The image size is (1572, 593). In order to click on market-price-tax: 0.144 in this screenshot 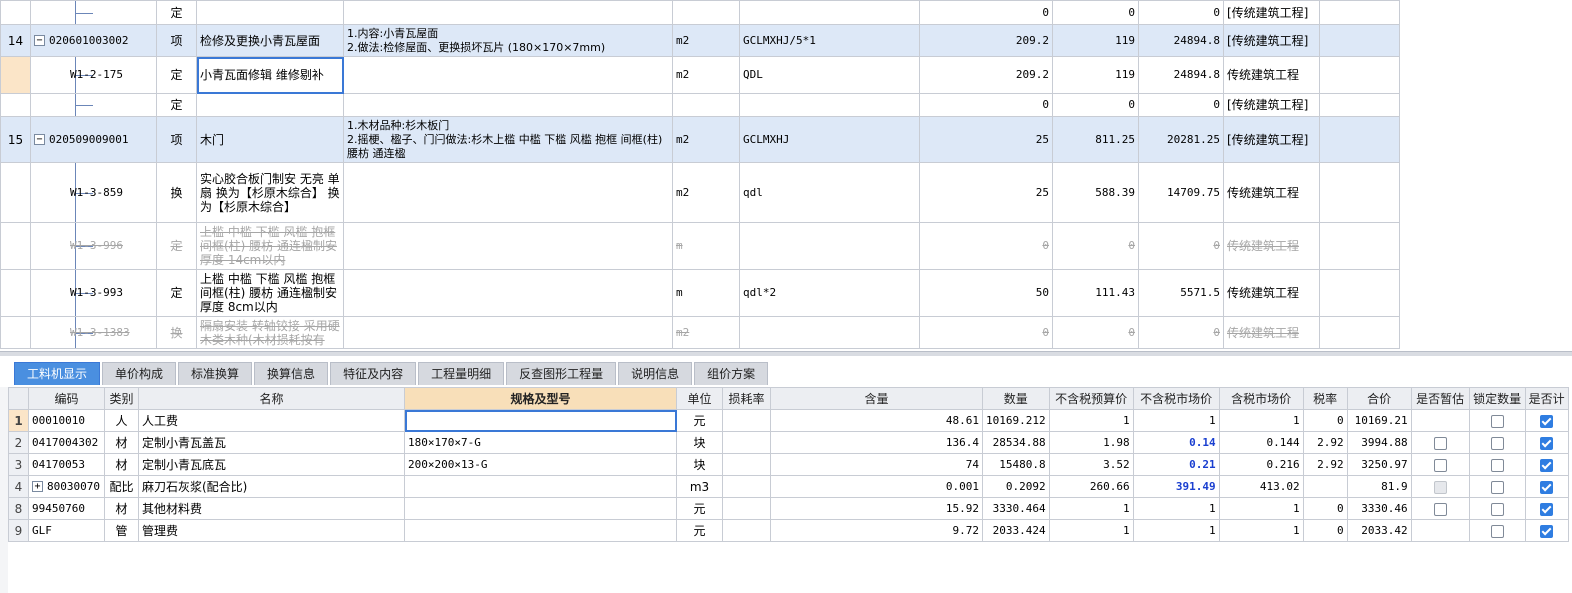, I will do `click(1261, 442)`.